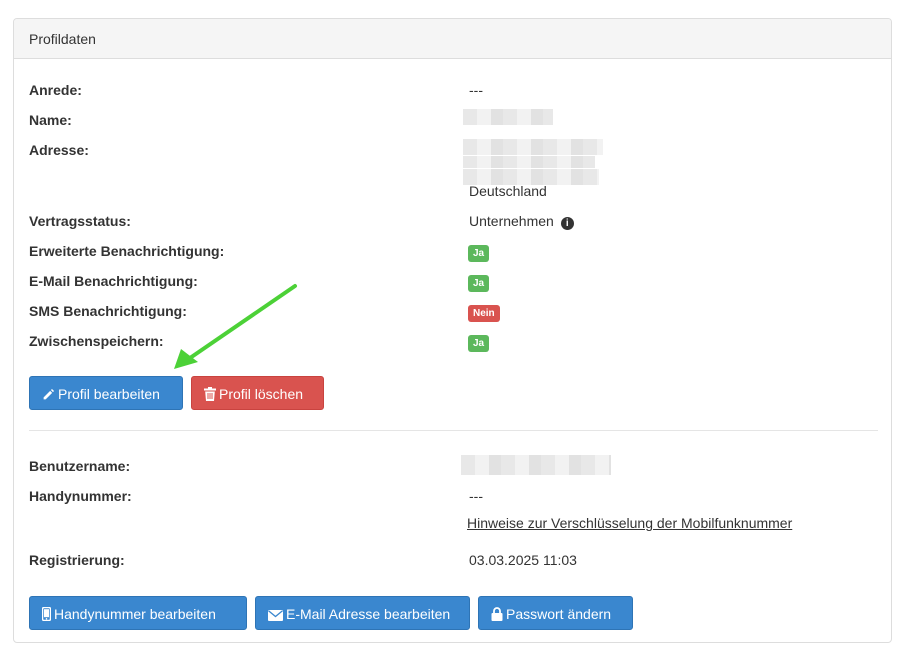 Image resolution: width=899 pixels, height=658 pixels. What do you see at coordinates (49, 394) in the screenshot?
I see `pencil-icon` at bounding box center [49, 394].